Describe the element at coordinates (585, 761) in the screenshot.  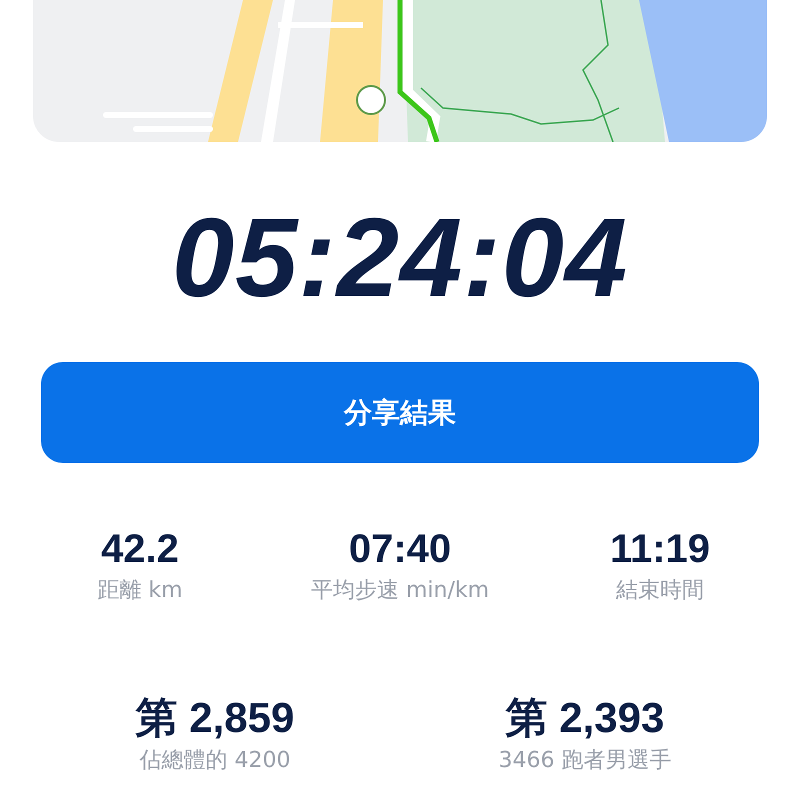
I see `rank-label: 3466 跑者男選手` at that location.